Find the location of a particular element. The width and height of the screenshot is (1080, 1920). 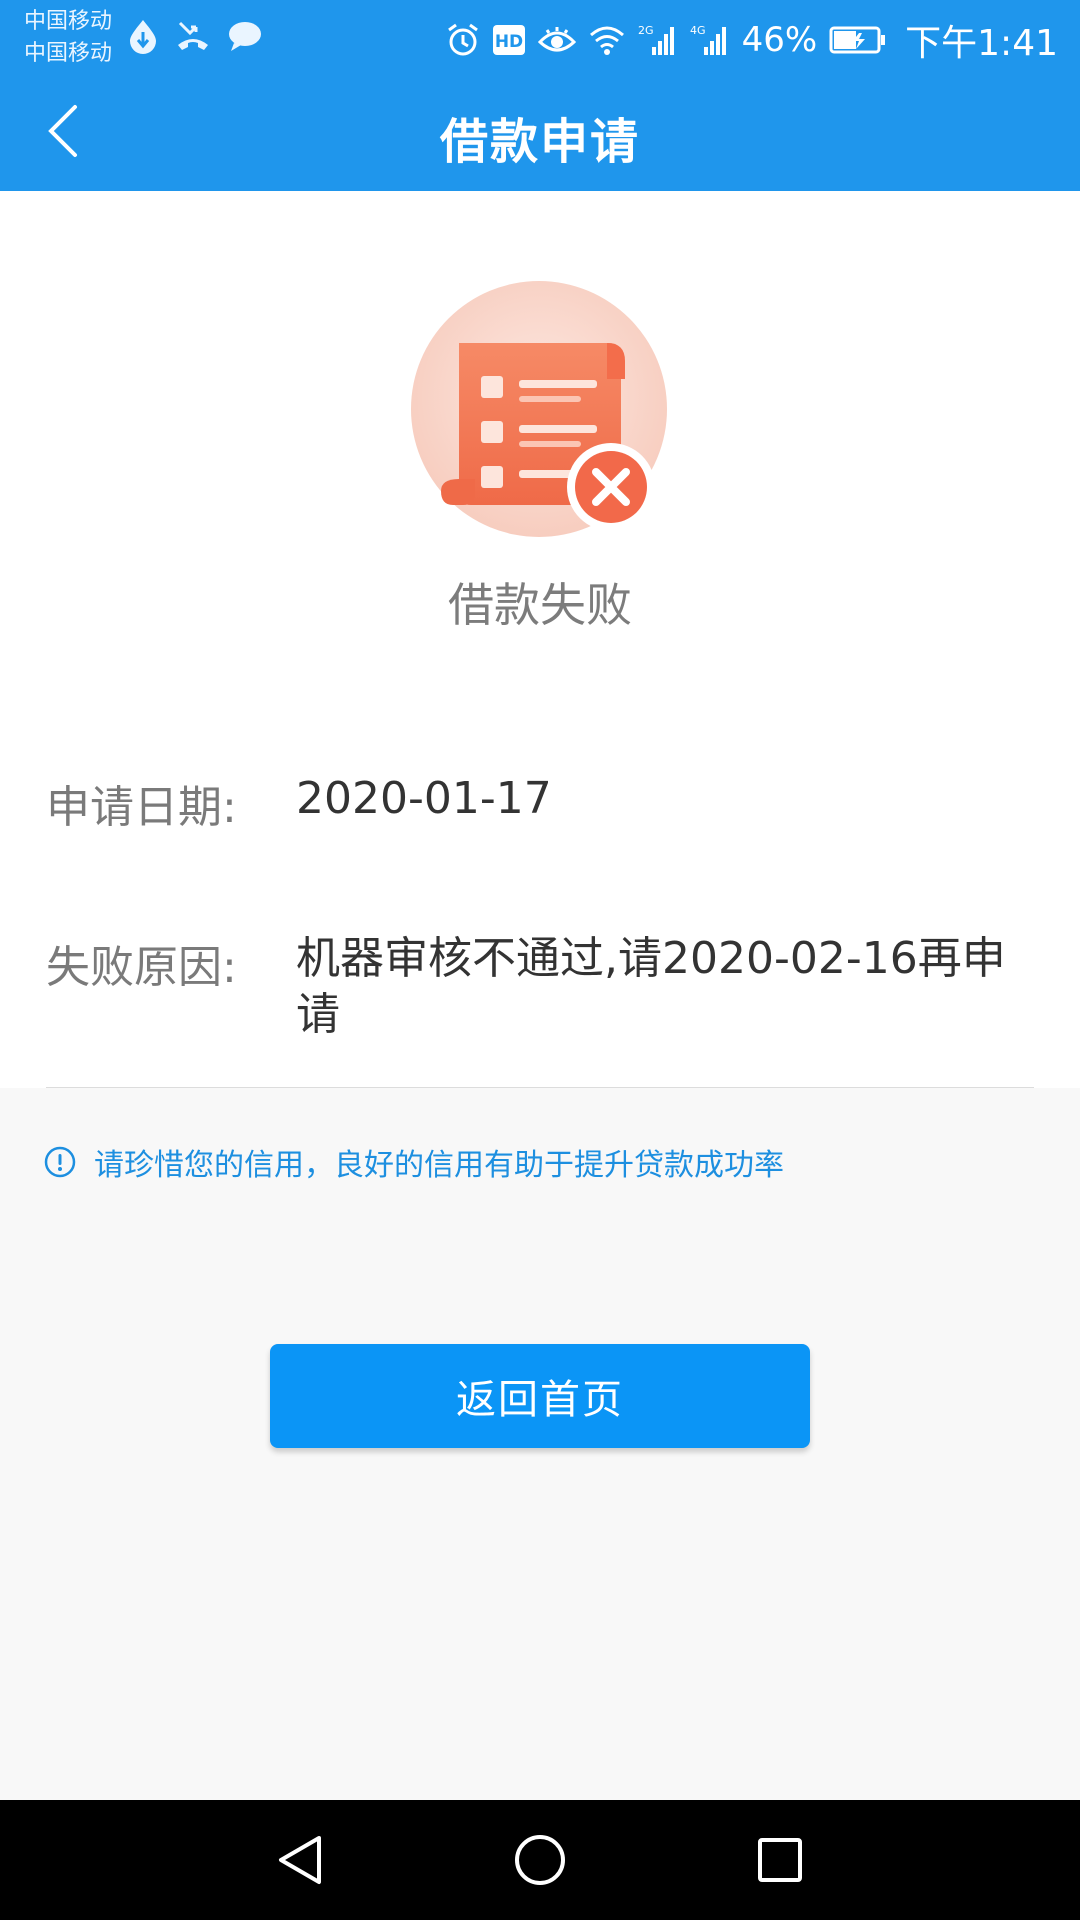

top-bar: 中国移动 中国移动 HD 2G 4G 46% 下午1:41 借款申请 is located at coordinates (540, 95).